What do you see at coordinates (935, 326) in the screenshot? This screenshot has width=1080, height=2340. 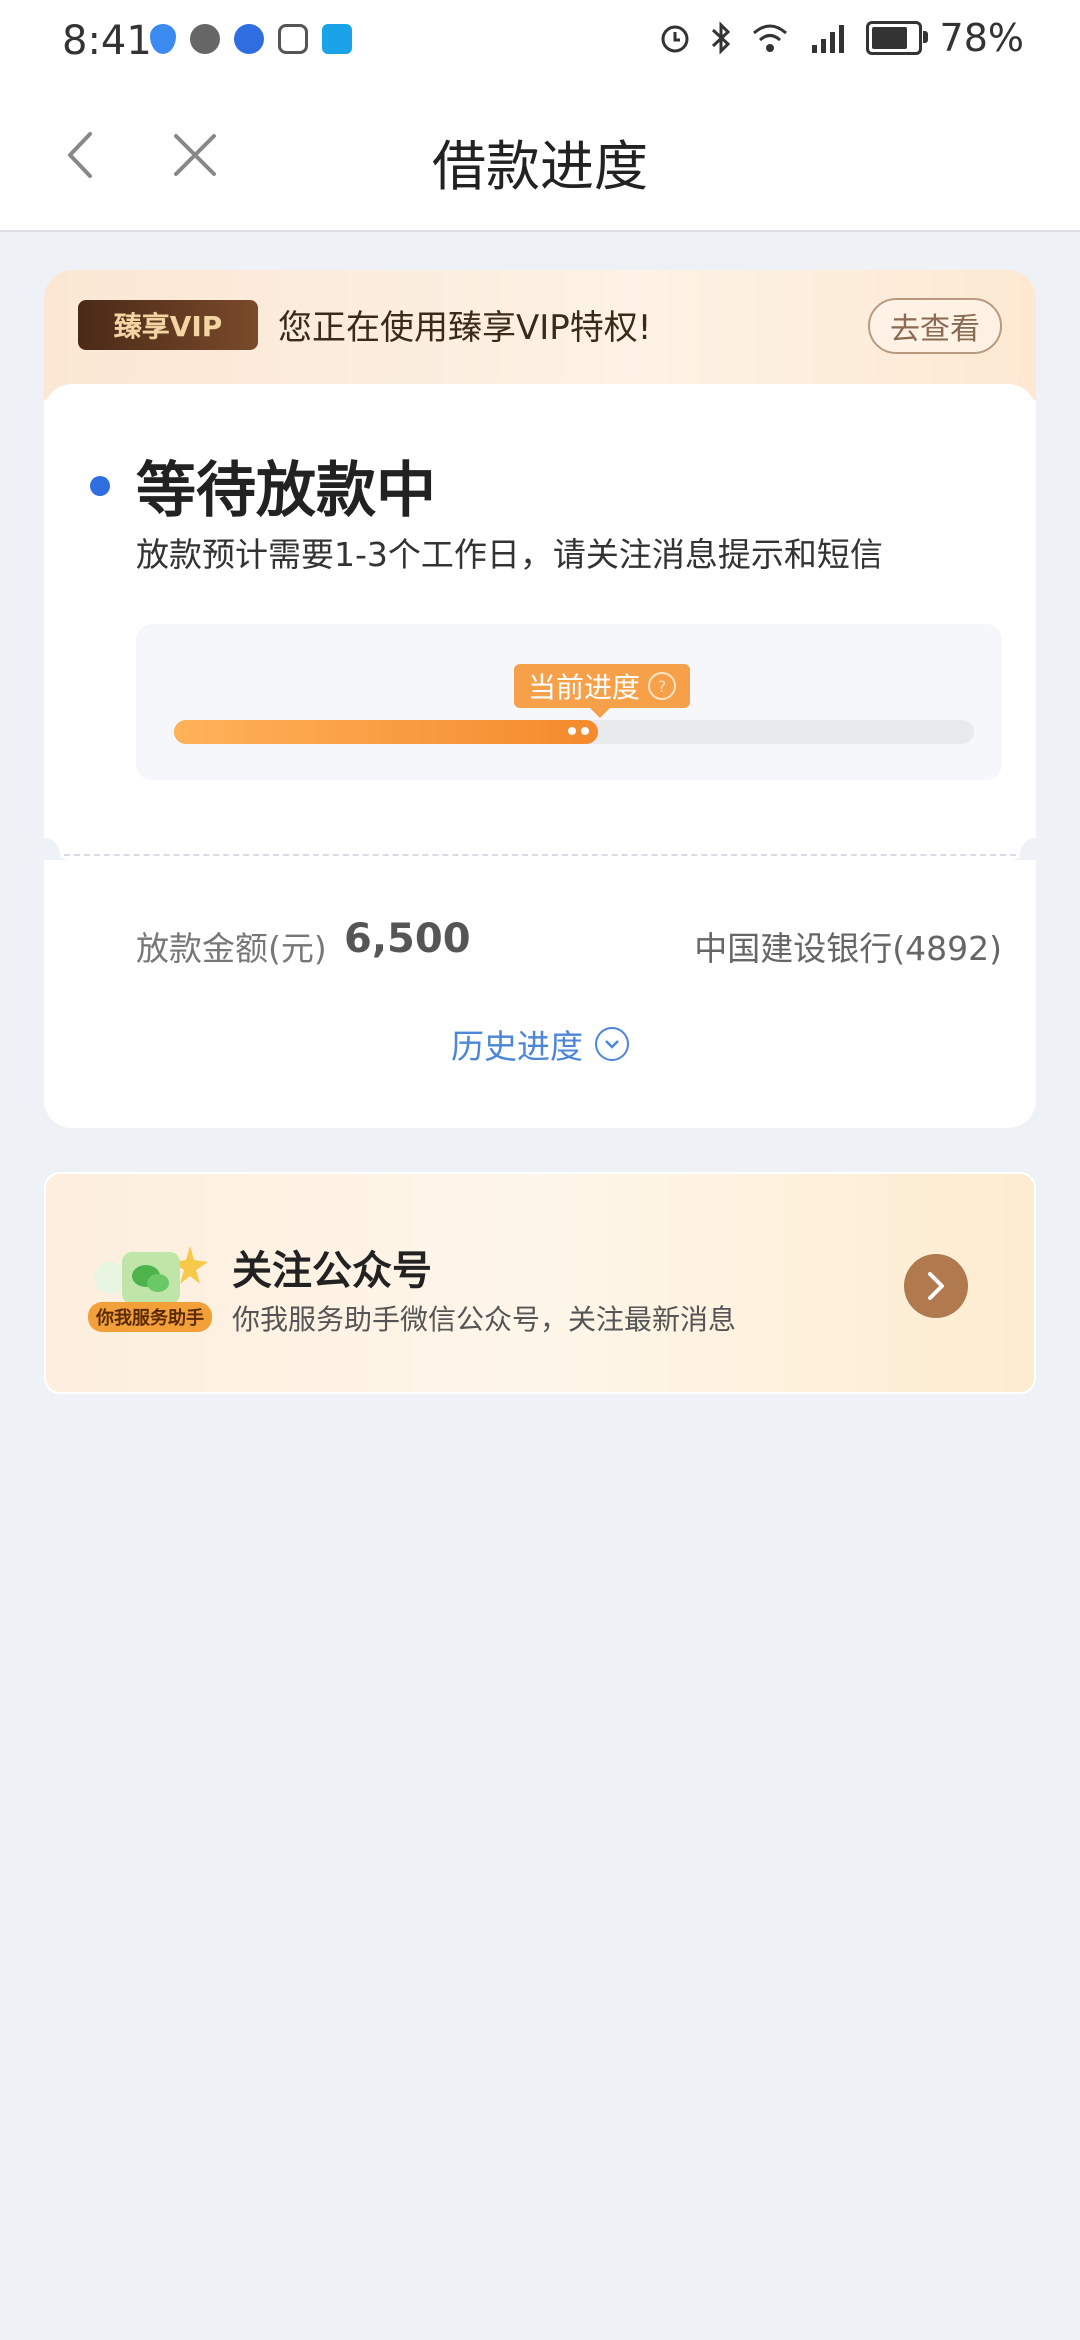 I see `vip-view-button: 去查看` at bounding box center [935, 326].